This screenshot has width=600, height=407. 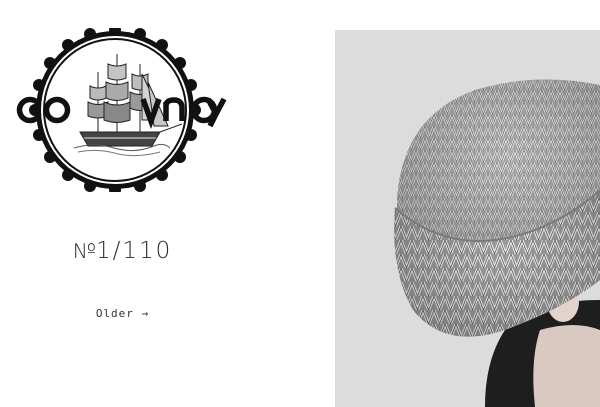 What do you see at coordinates (121, 110) in the screenshot?
I see `convoy-logo` at bounding box center [121, 110].